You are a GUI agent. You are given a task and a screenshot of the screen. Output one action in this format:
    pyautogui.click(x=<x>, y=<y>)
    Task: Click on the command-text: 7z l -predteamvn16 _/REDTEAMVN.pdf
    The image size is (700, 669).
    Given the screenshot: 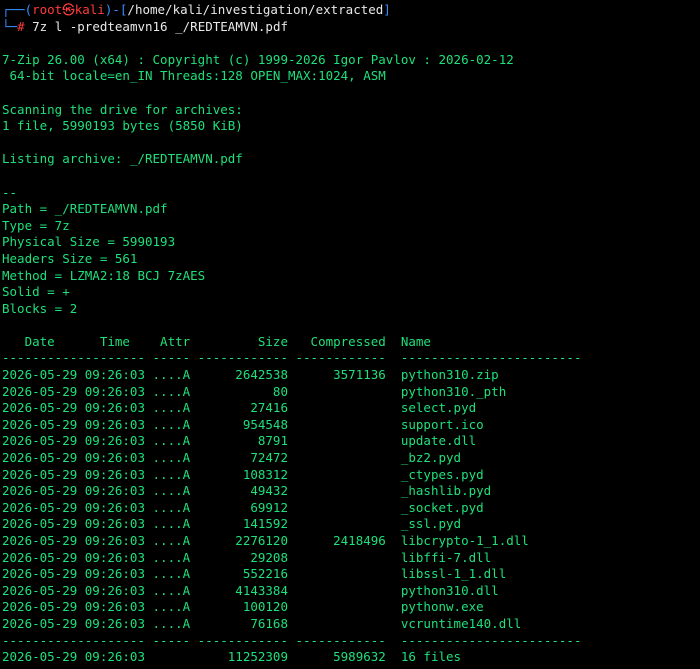 What is the action you would take?
    pyautogui.click(x=160, y=26)
    